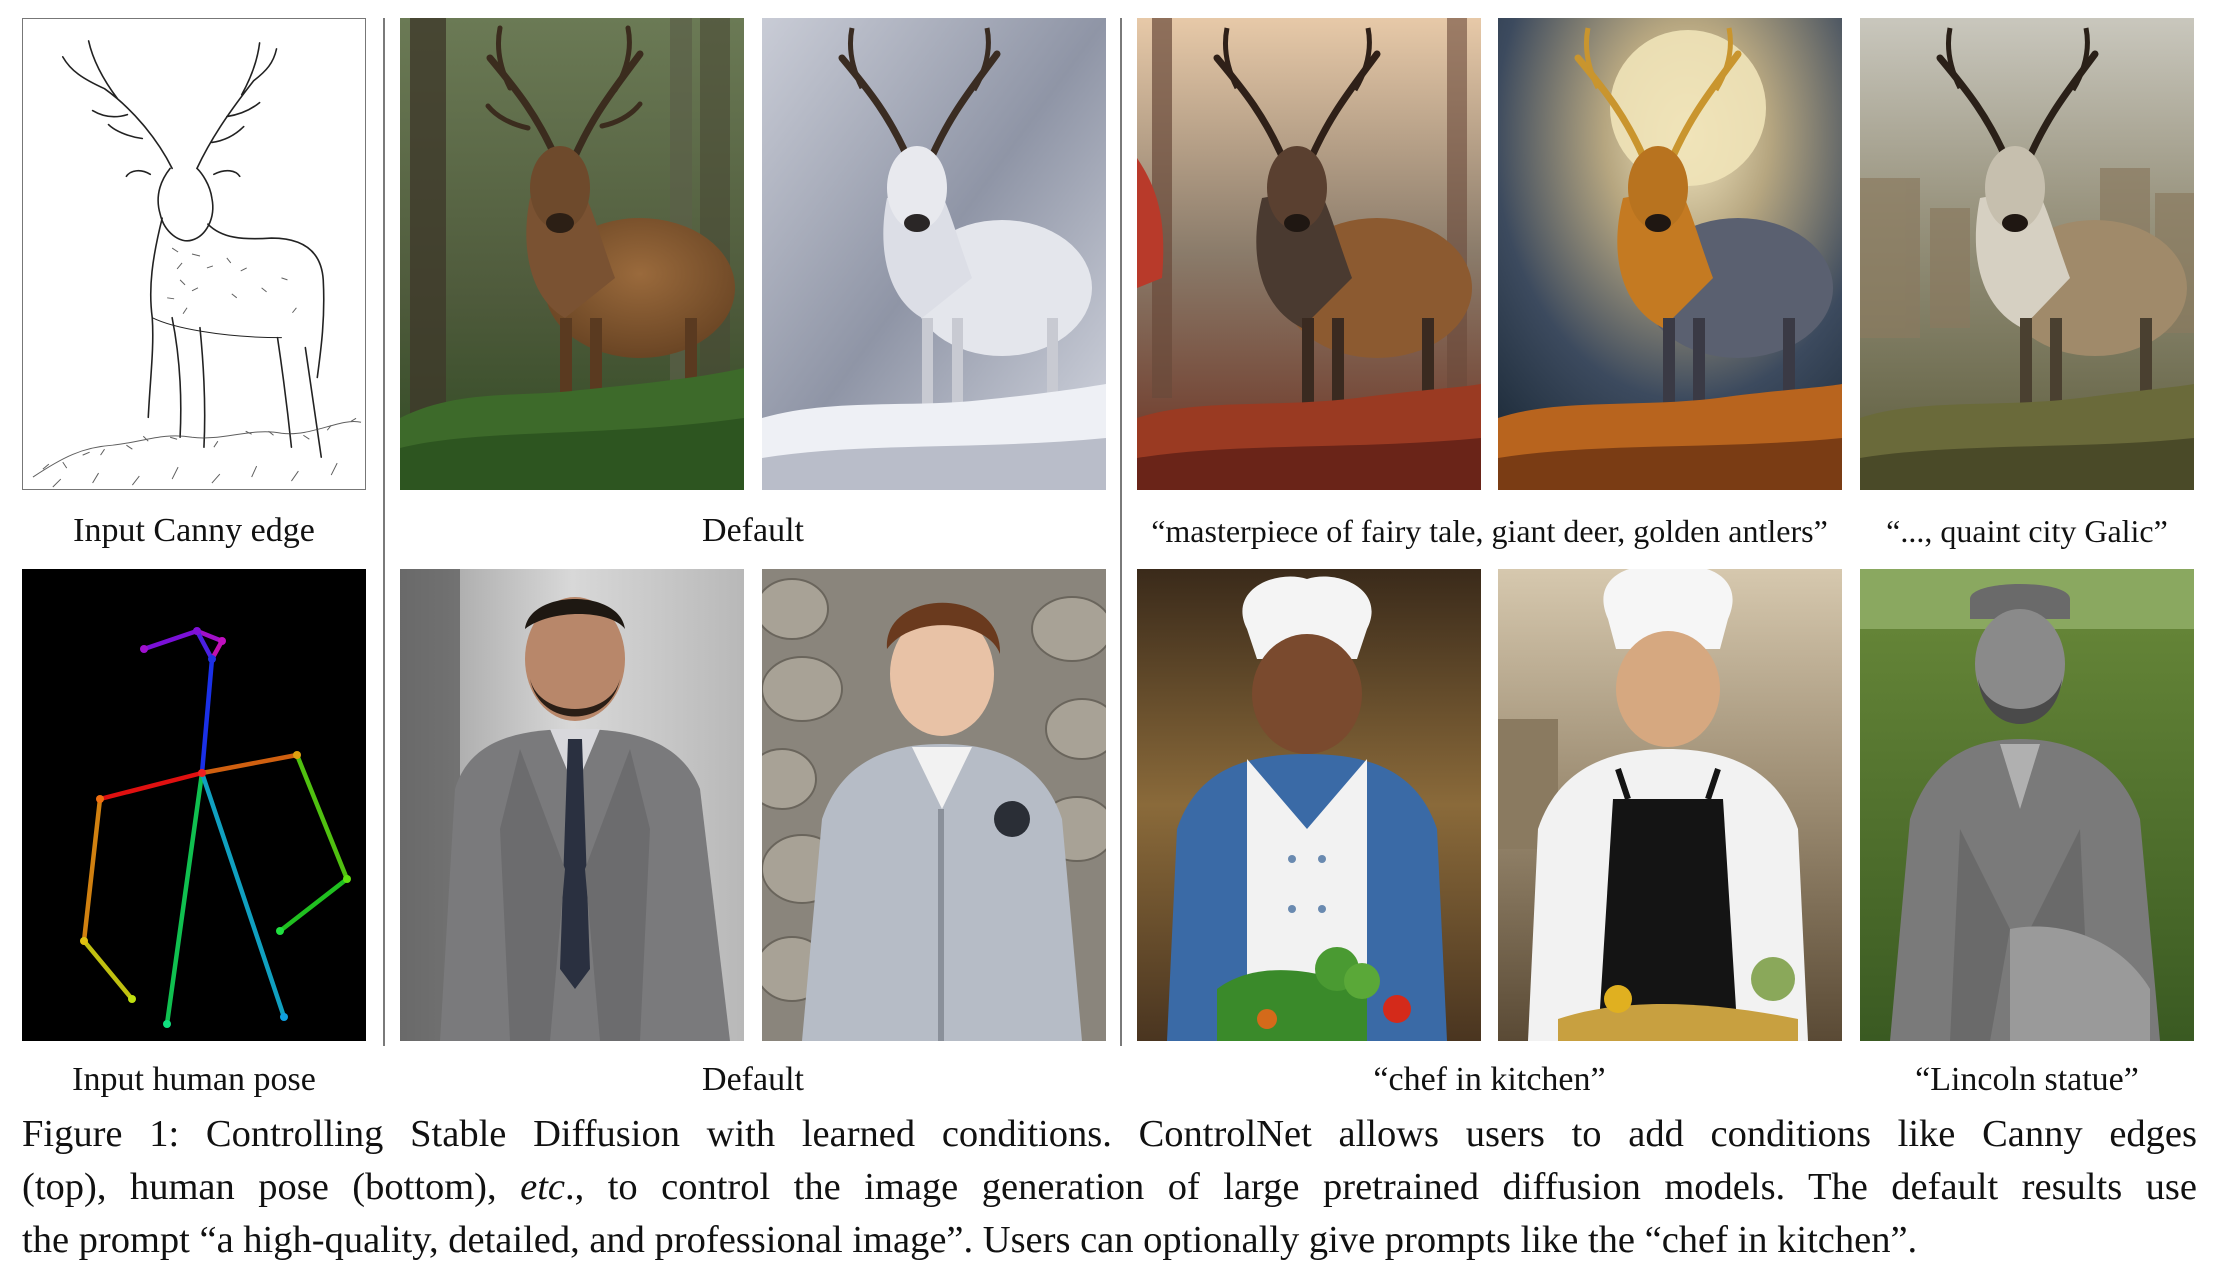 The width and height of the screenshot is (2213, 1276). I want to click on divider-right, so click(1121, 532).